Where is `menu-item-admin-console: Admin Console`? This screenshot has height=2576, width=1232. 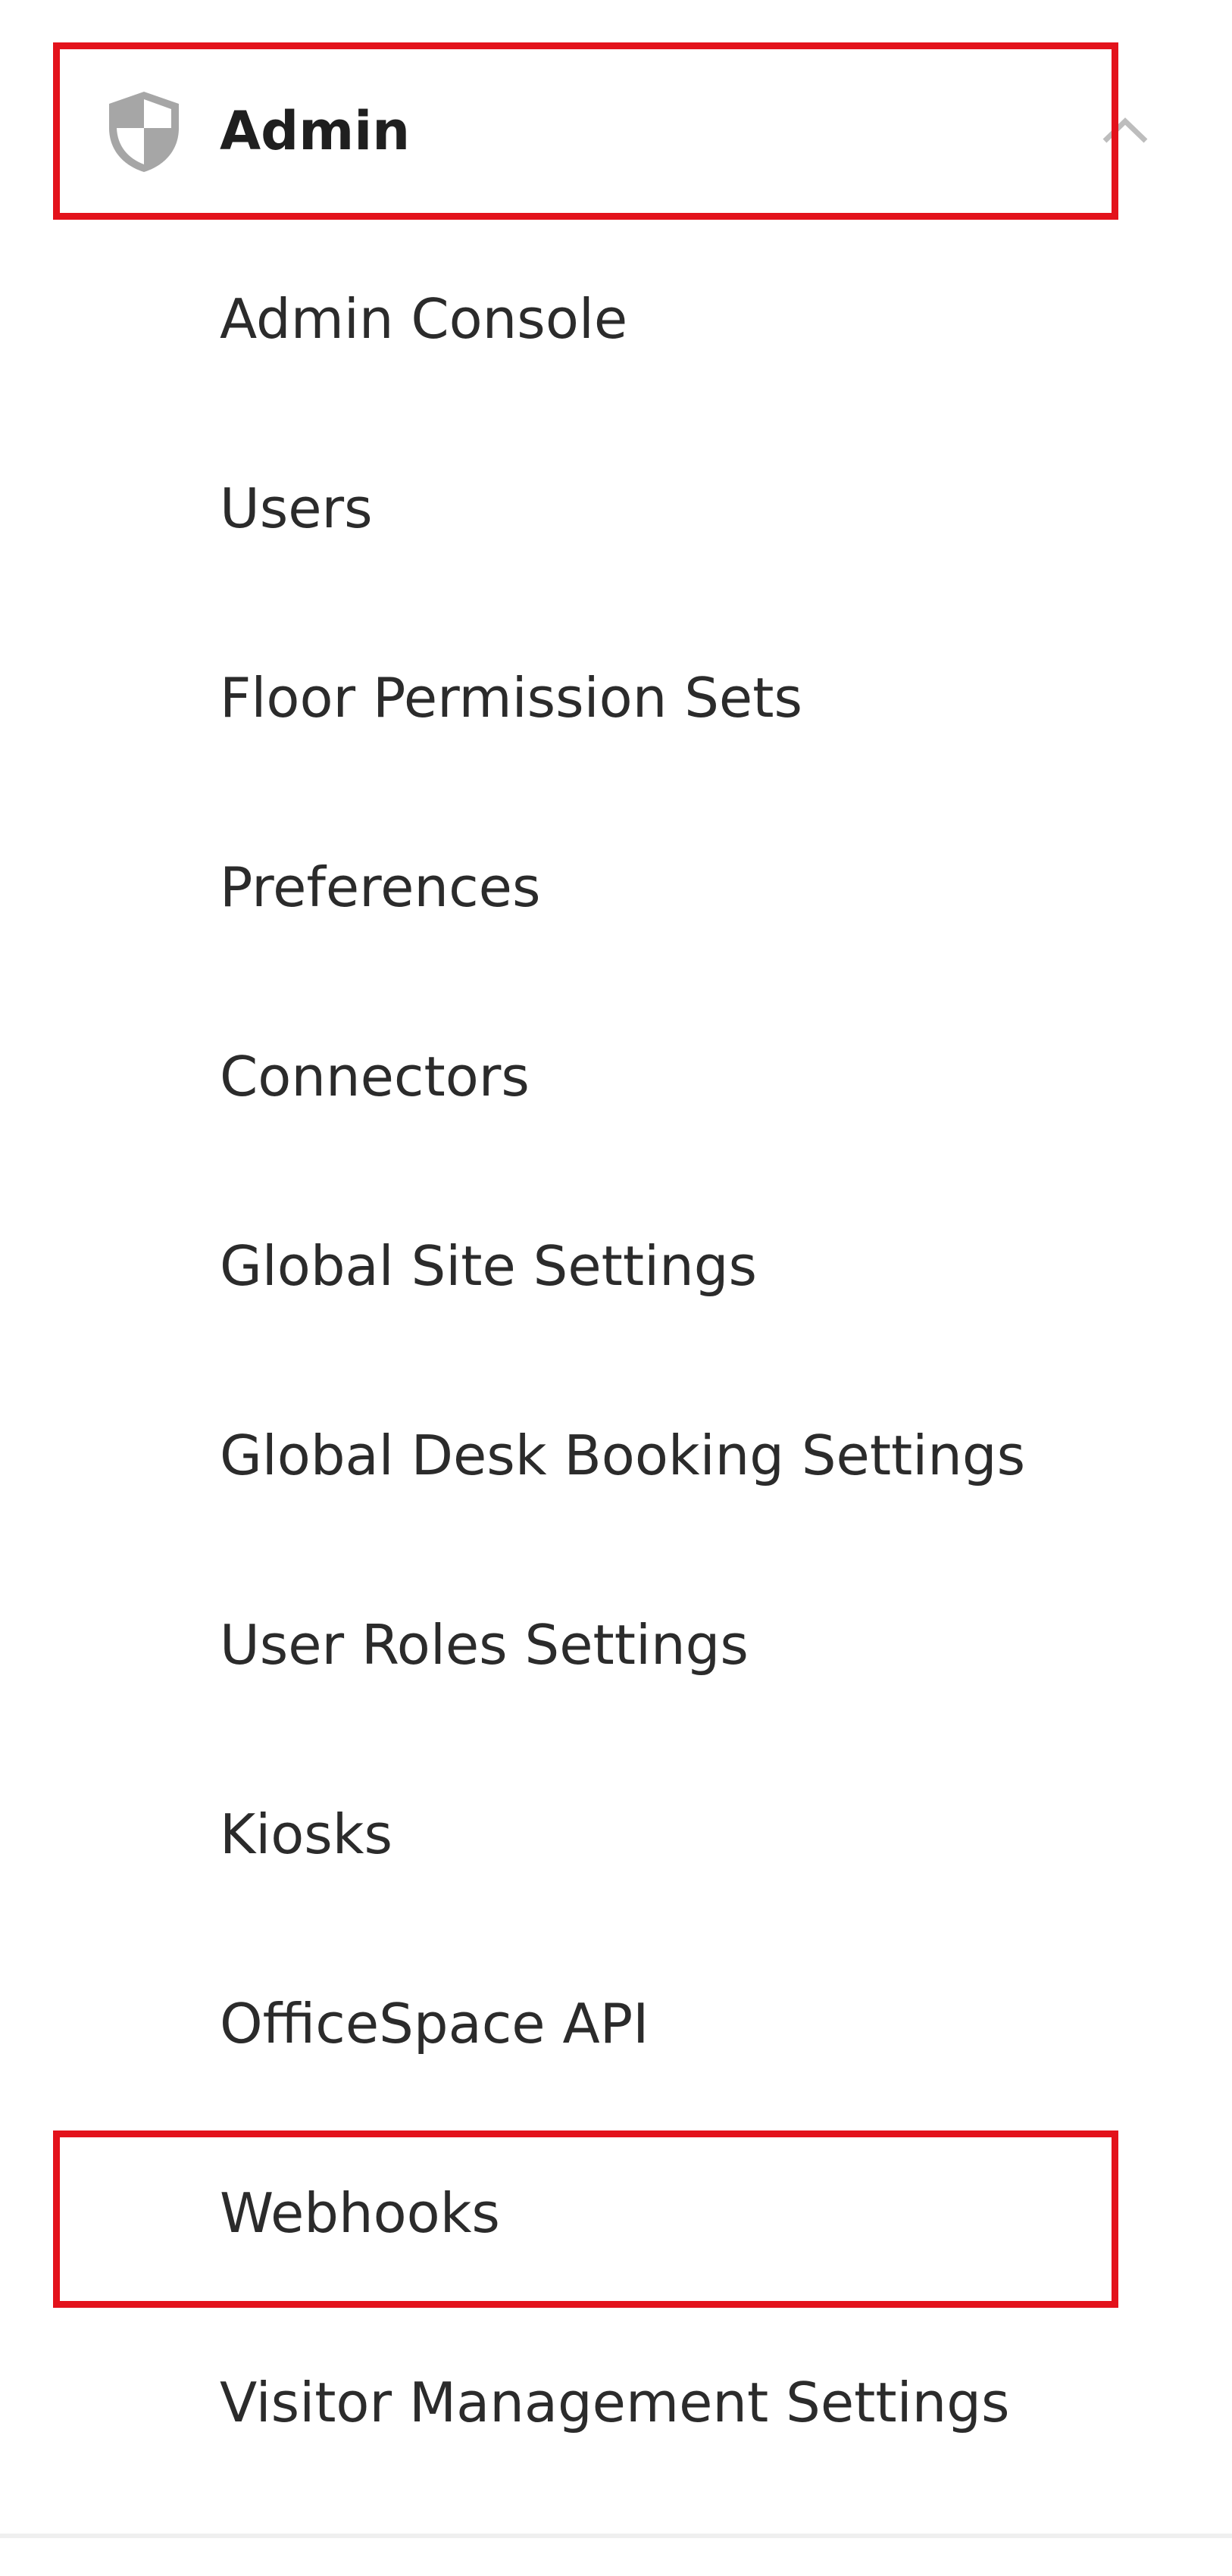 menu-item-admin-console: Admin Console is located at coordinates (616, 319).